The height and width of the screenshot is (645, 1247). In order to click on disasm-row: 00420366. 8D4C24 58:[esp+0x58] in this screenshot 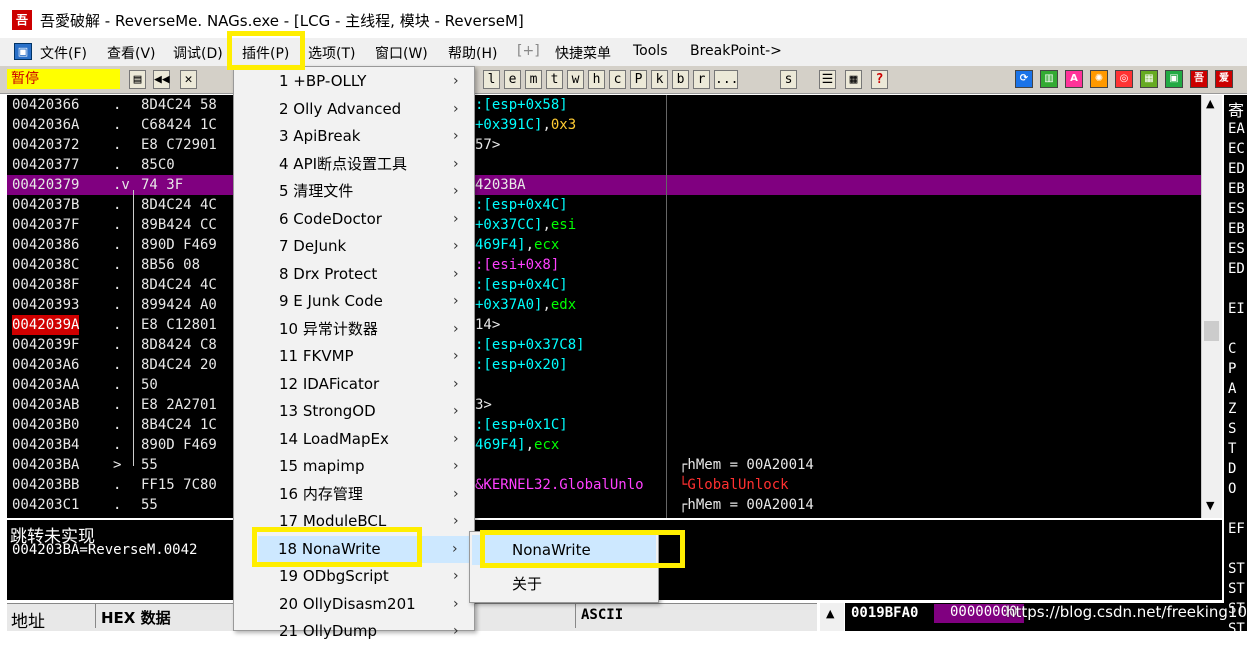, I will do `click(604, 105)`.